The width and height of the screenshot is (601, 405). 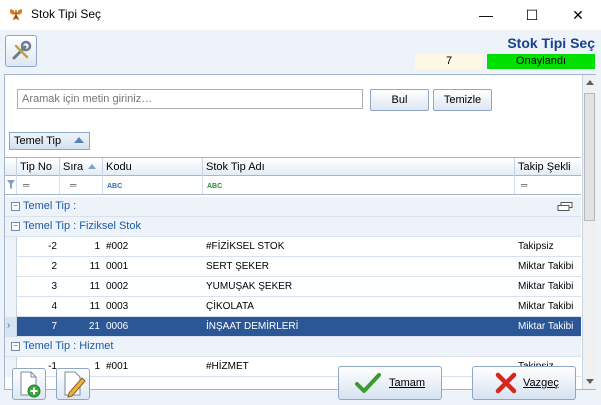 I want to click on cell-stok-tip-adi: #FİZİKSEL STOK, so click(x=245, y=246).